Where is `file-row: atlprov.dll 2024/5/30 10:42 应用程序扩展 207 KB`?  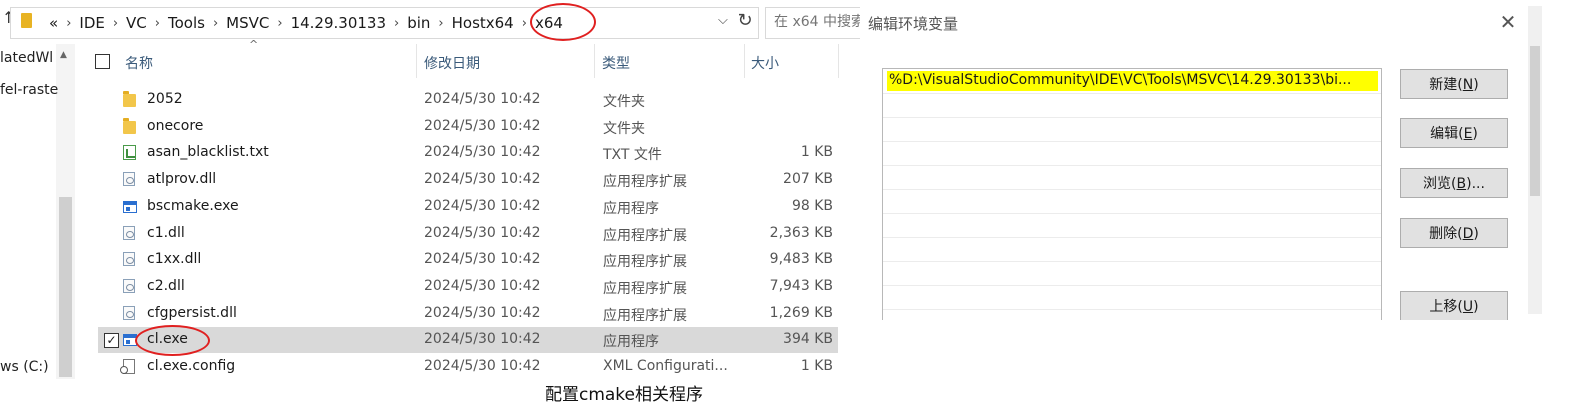 file-row: atlprov.dll 2024/5/30 10:42 应用程序扩展 207 KB is located at coordinates (468, 180).